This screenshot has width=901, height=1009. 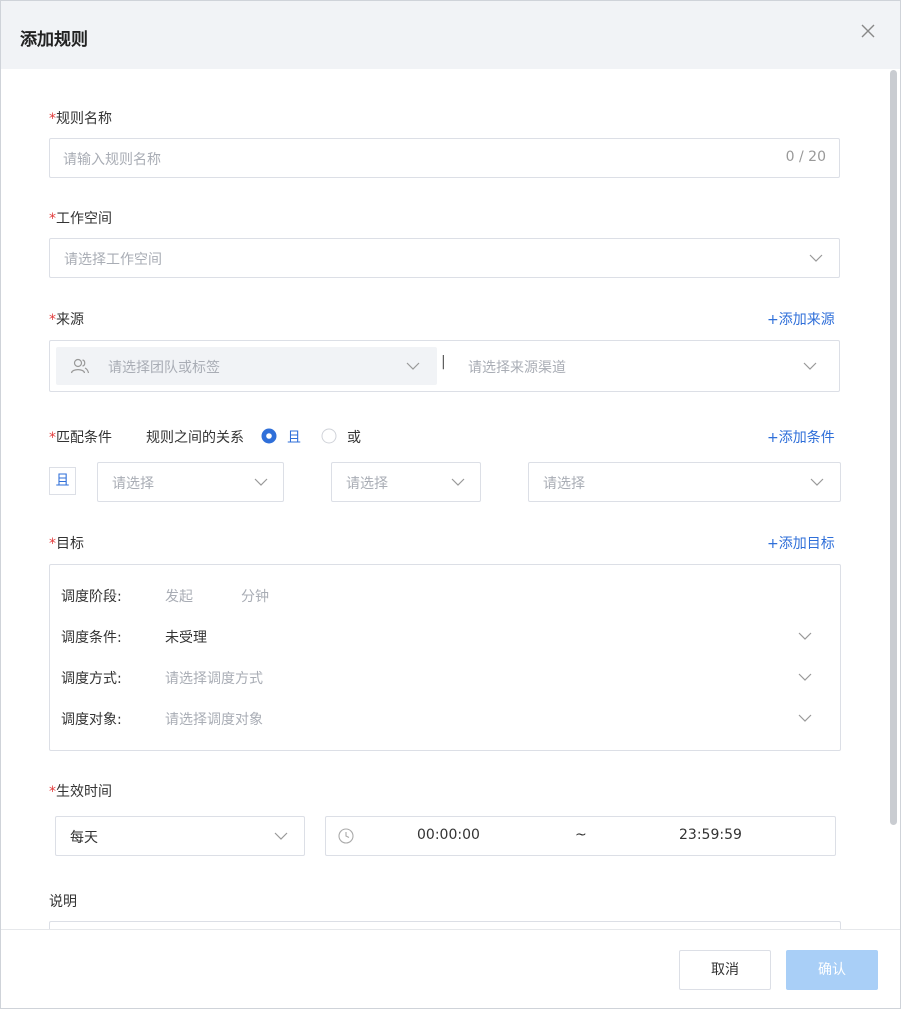 I want to click on rule-name-label: *规则名称, so click(x=80, y=118).